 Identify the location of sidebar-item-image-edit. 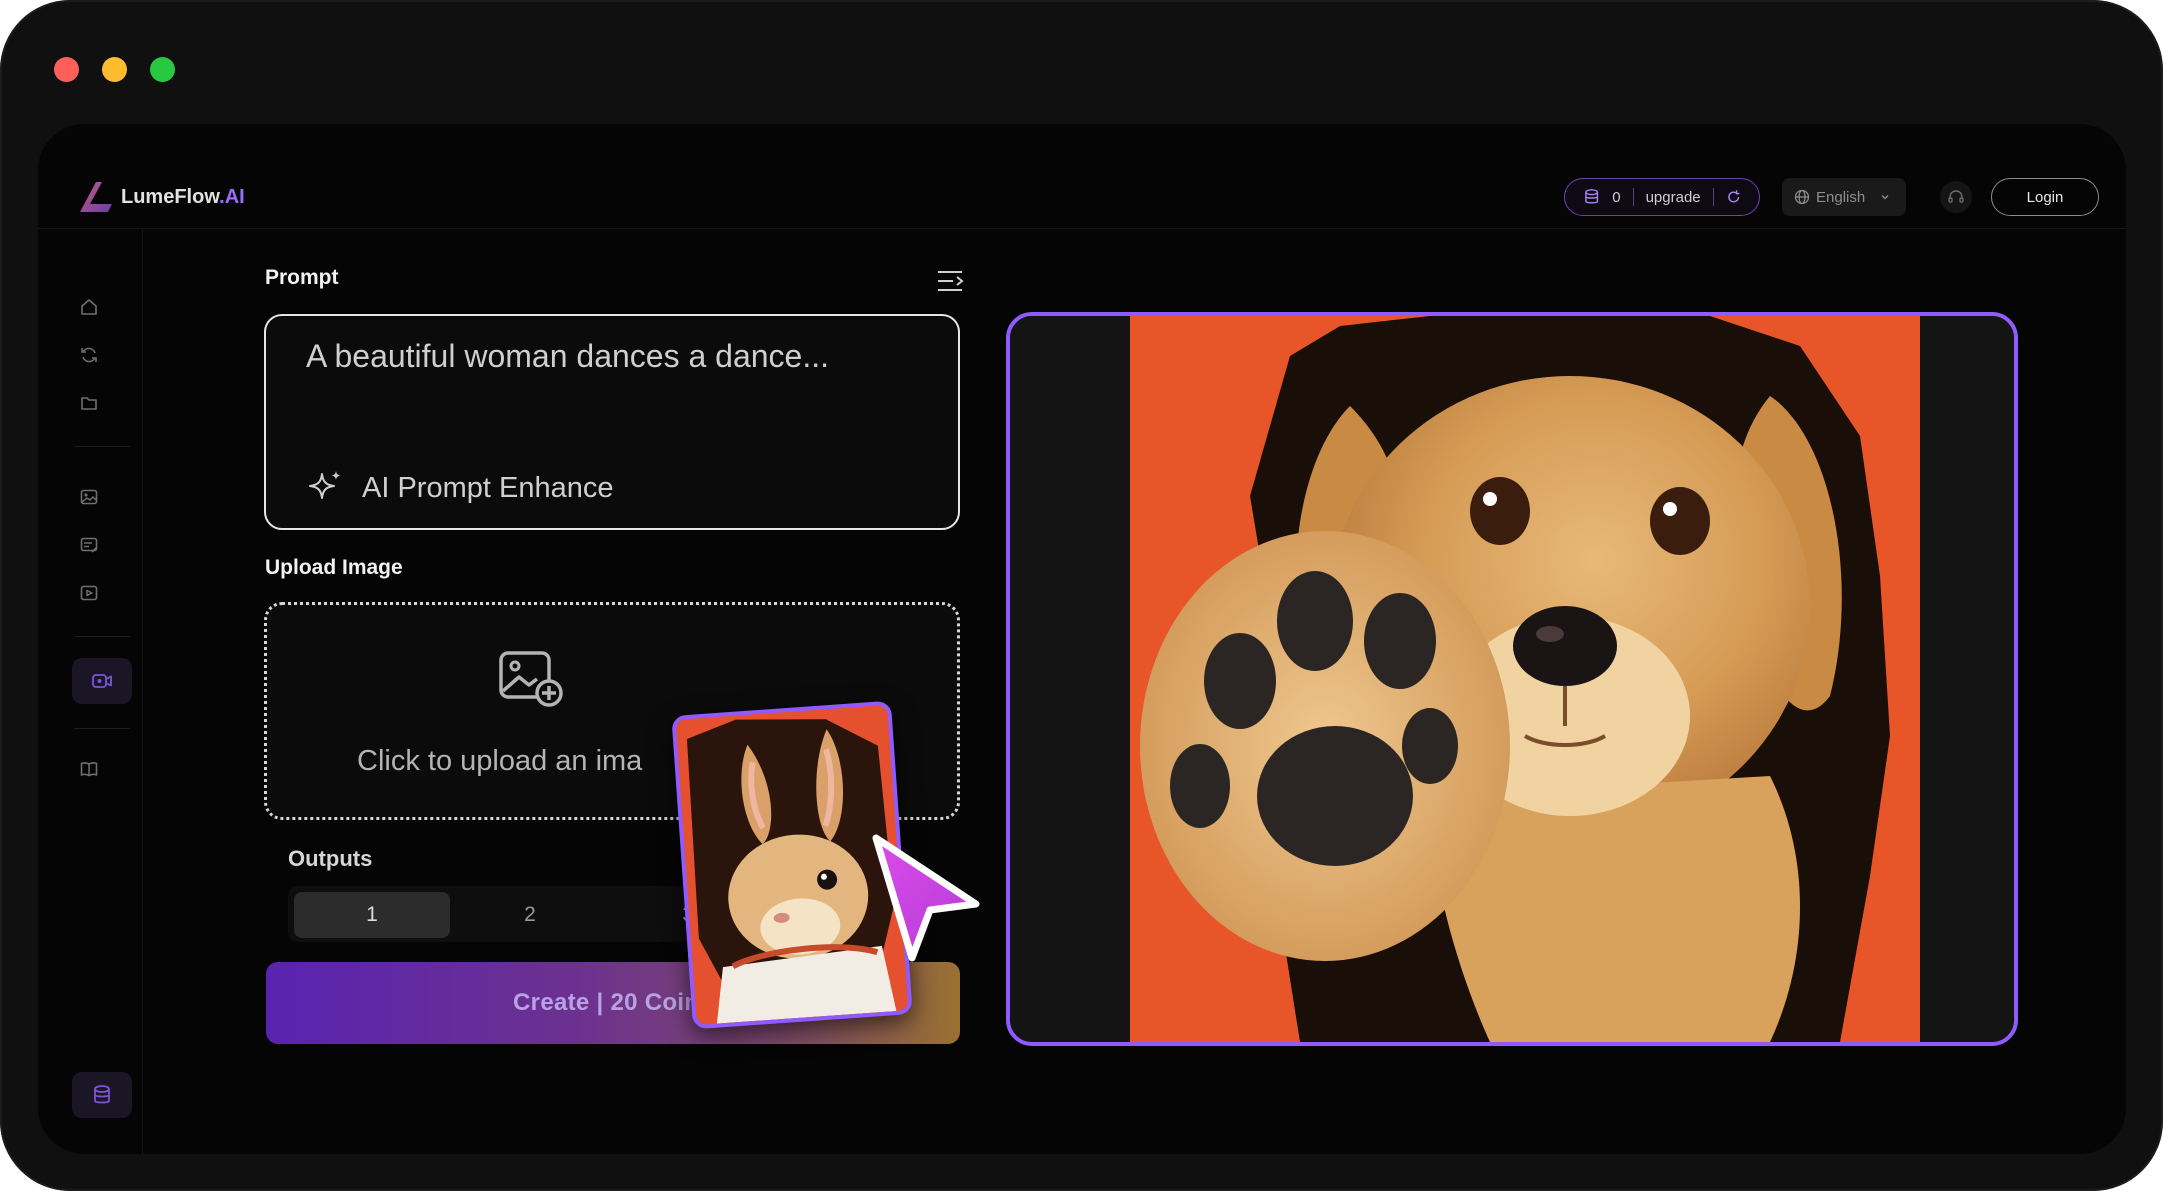
(89, 545).